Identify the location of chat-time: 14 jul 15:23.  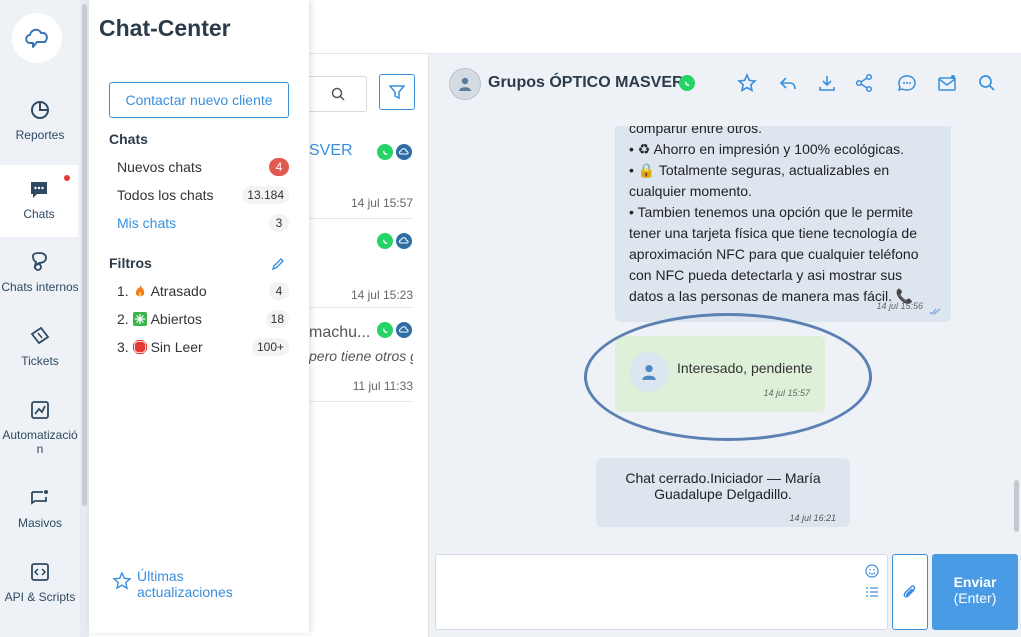
(381, 295).